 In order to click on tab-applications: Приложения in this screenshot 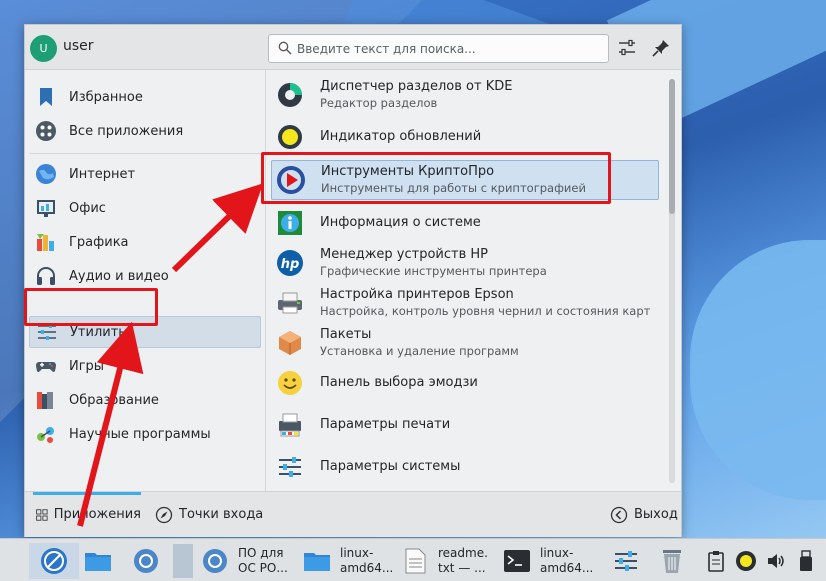, I will do `click(87, 514)`.